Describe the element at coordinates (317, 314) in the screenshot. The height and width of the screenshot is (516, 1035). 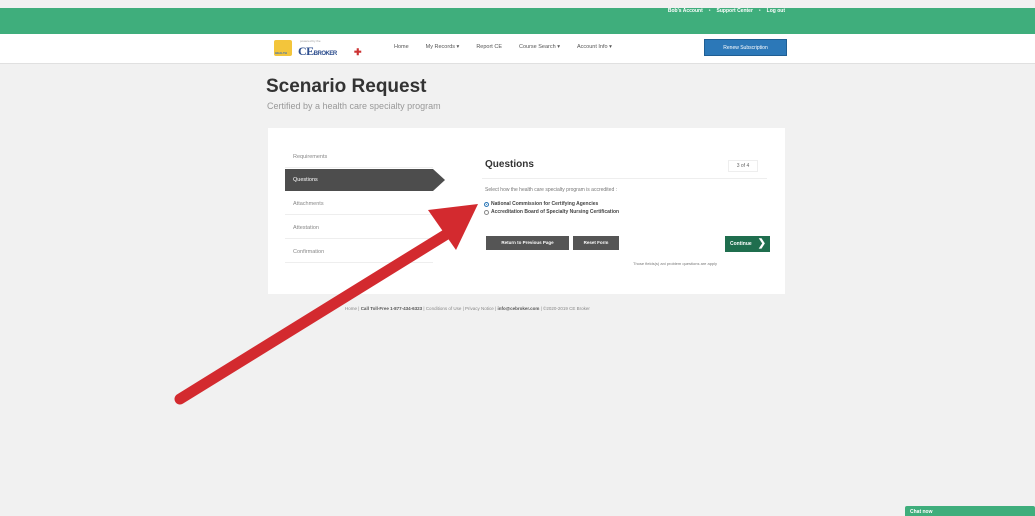
I see `arrow-shaft` at that location.